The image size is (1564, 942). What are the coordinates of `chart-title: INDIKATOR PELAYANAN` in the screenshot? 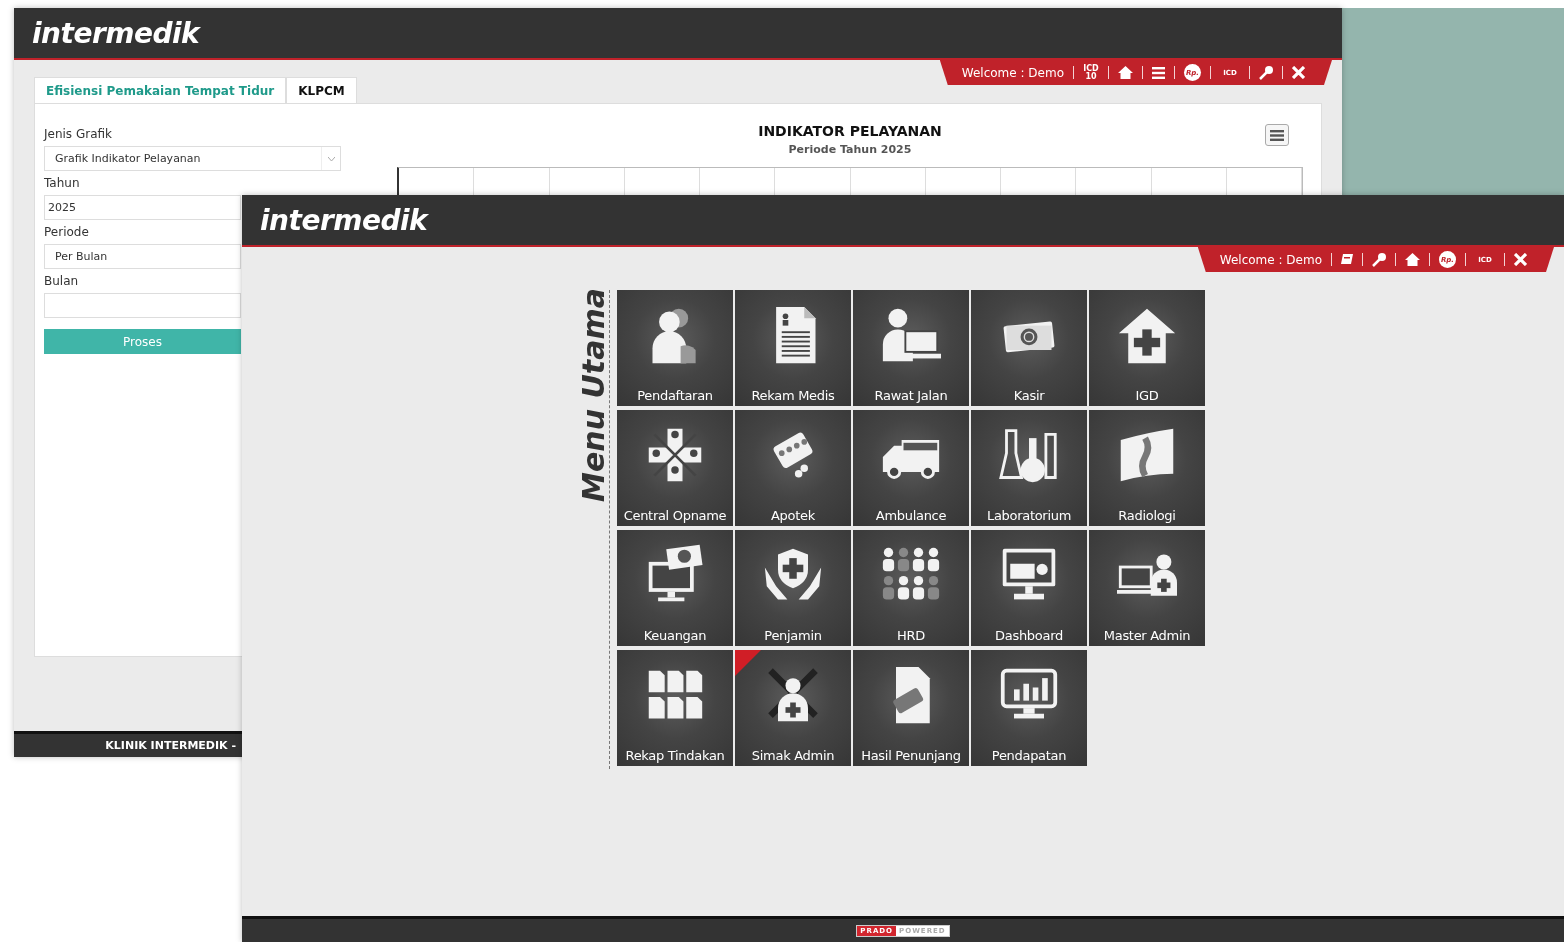 It's located at (850, 131).